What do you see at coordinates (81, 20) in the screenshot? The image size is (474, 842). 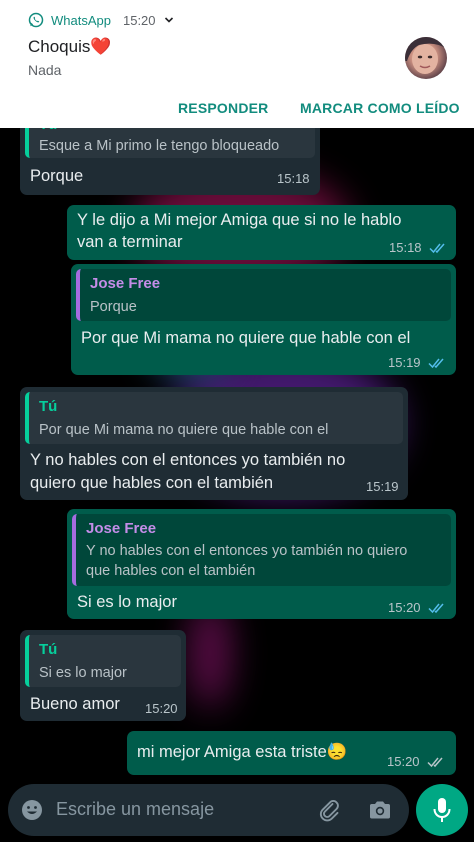 I see `notification-app-name: WhatsApp` at bounding box center [81, 20].